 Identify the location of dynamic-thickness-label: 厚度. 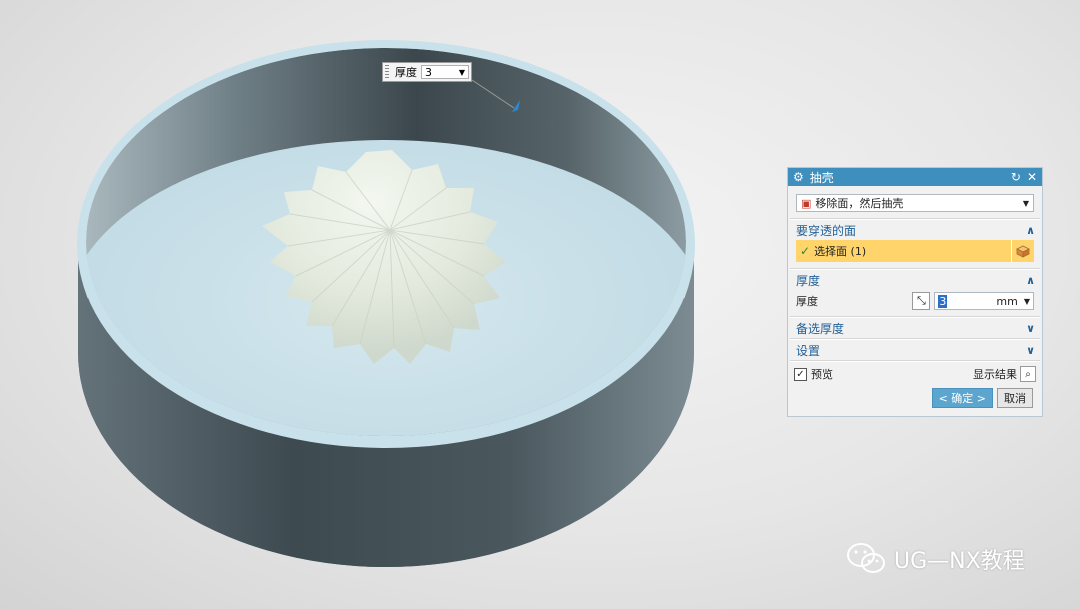
(406, 72).